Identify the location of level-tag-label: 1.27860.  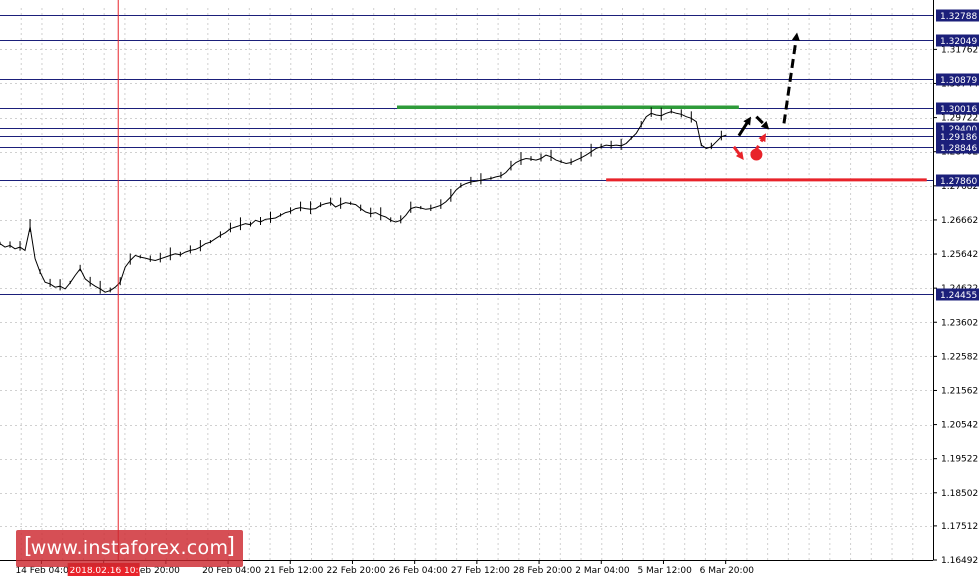
(958, 182).